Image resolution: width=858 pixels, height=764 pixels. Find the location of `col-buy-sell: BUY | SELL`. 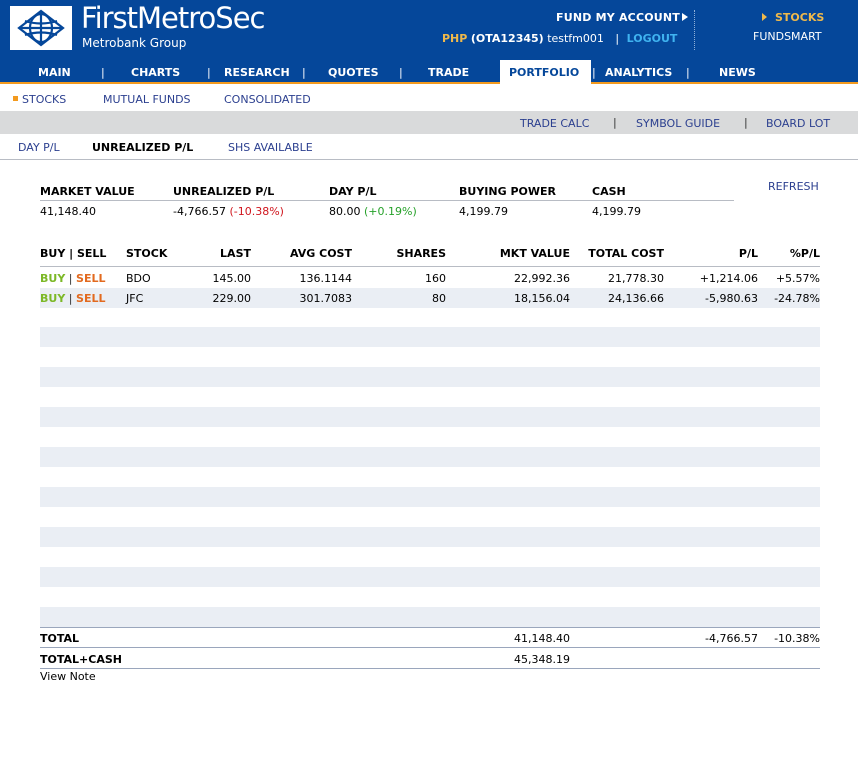

col-buy-sell: BUY | SELL is located at coordinates (73, 253).